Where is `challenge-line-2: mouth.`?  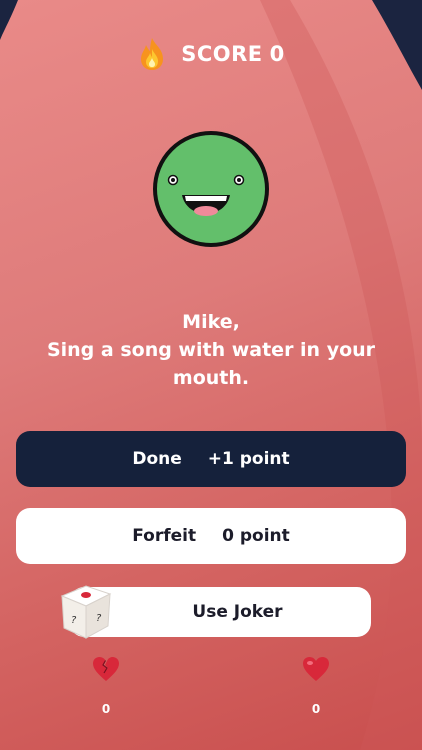 challenge-line-2: mouth. is located at coordinates (211, 378).